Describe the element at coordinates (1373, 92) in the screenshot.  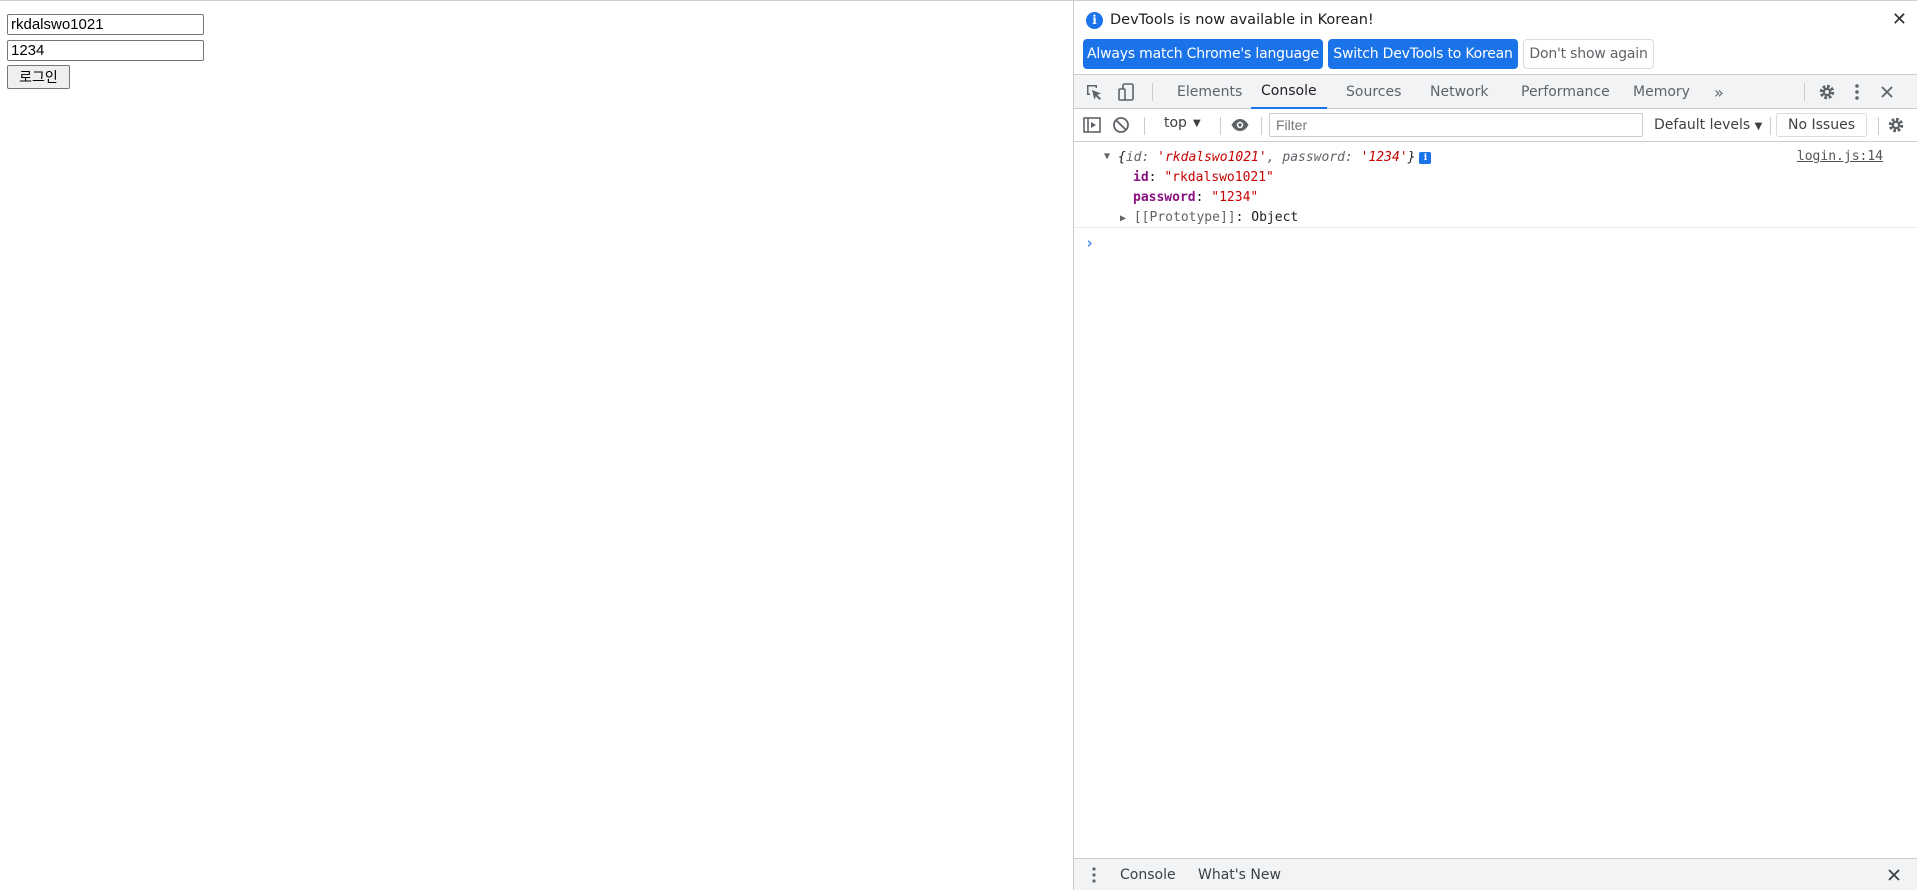
I see `tab-sources: Sources` at that location.